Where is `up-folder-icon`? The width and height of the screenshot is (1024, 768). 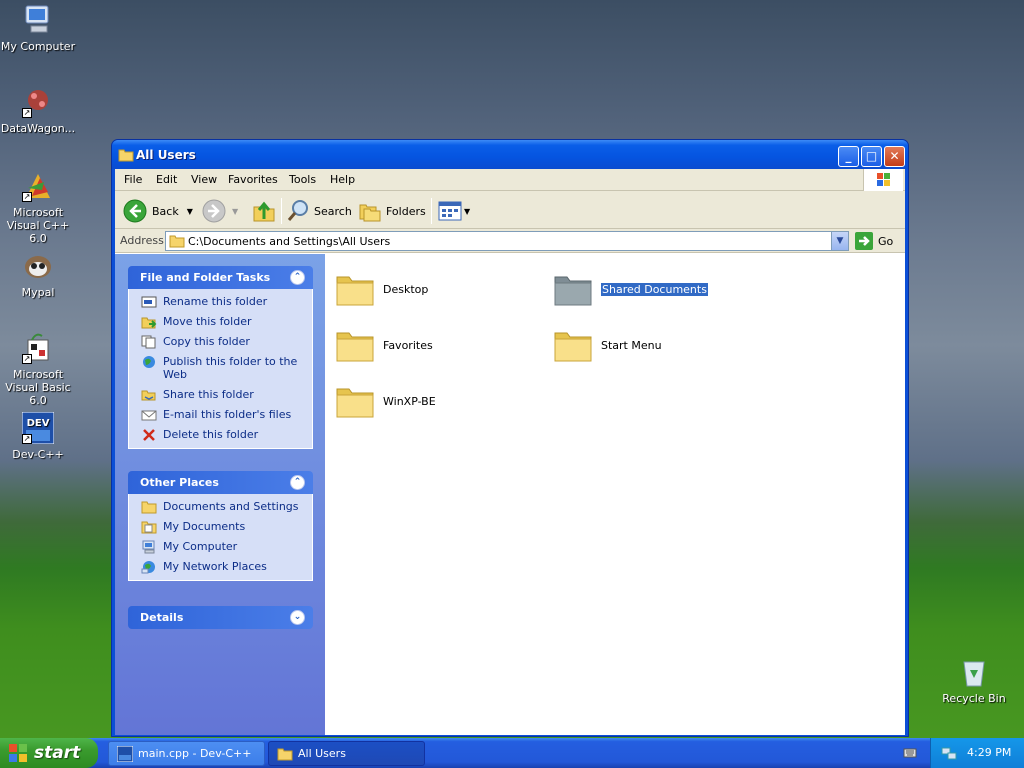 up-folder-icon is located at coordinates (264, 211).